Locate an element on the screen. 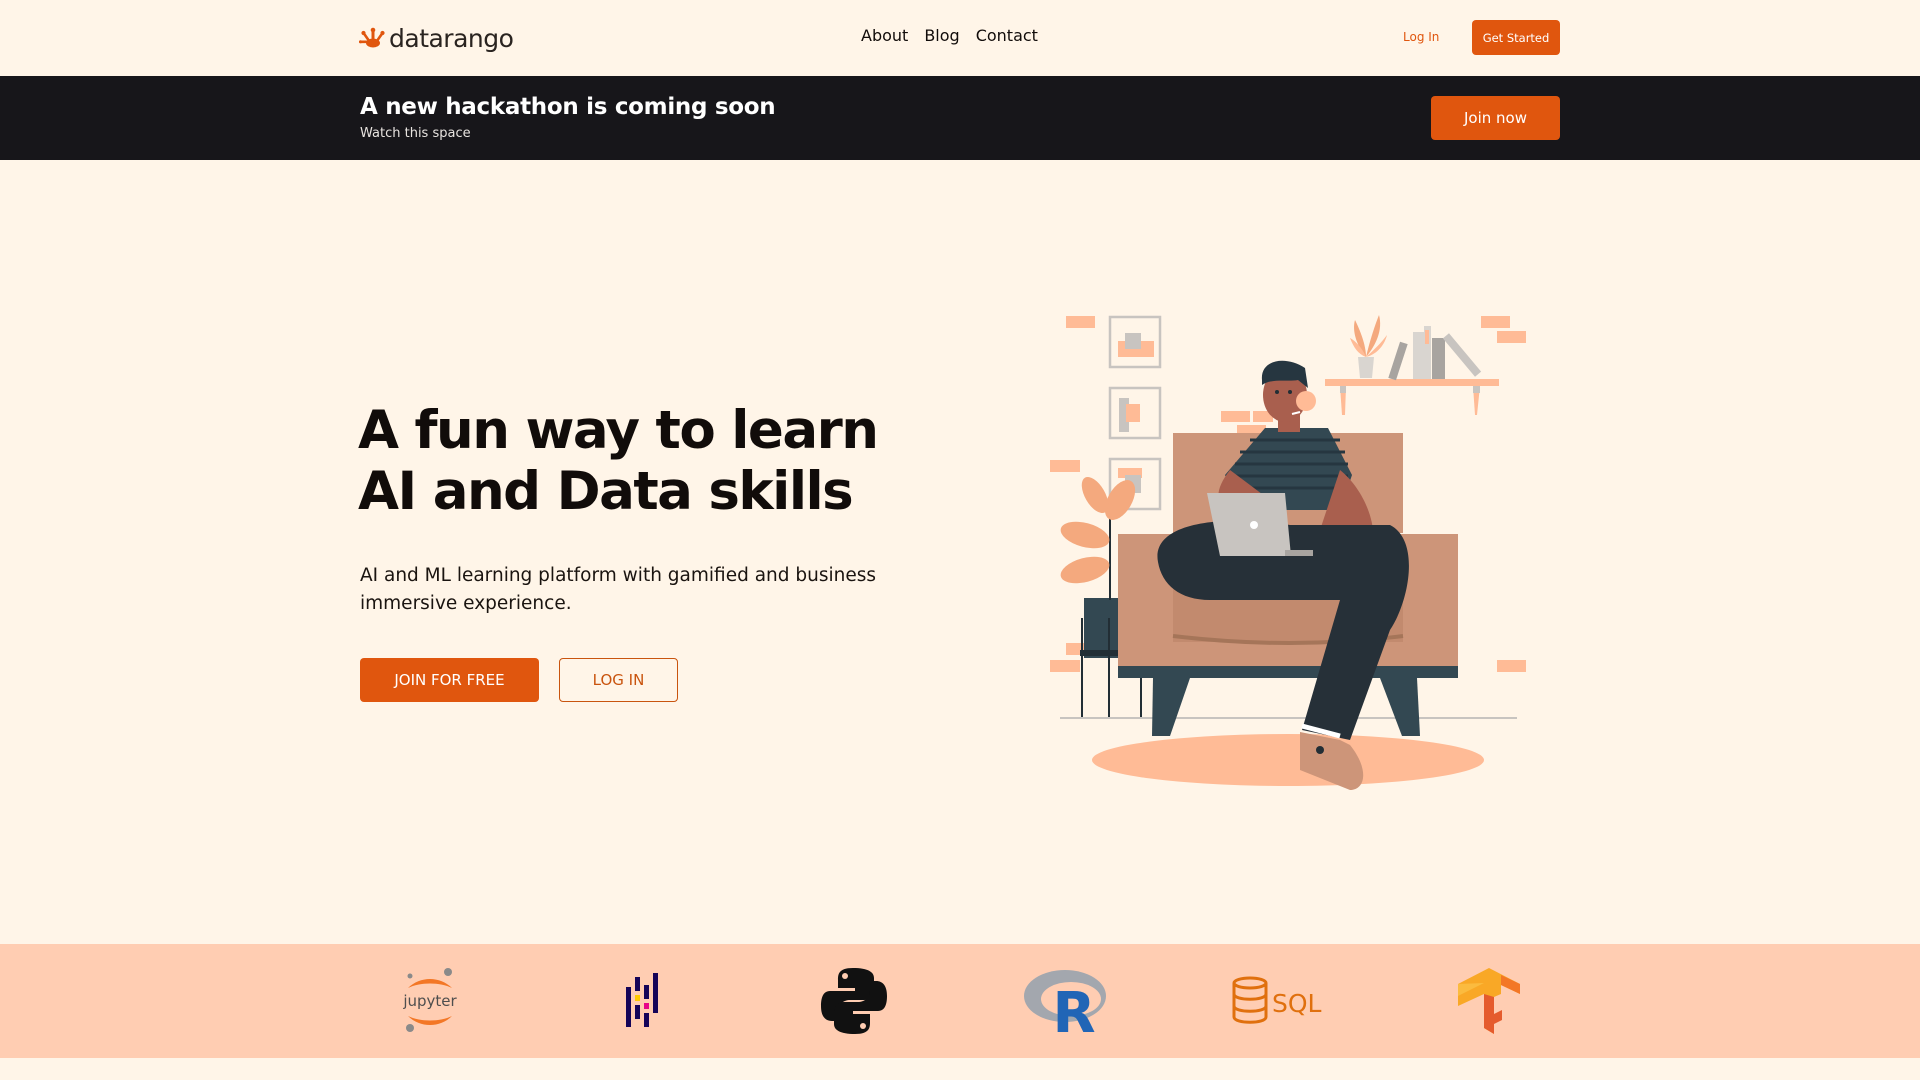  tech-logos-band: jupyter R SQL is located at coordinates (960, 1001).